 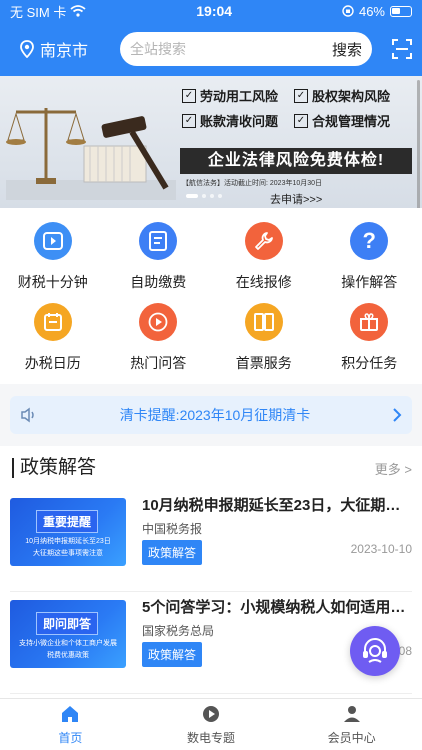 I want to click on notice-bar: 清卡提醒:2023年10月征期清卡, so click(x=211, y=415).